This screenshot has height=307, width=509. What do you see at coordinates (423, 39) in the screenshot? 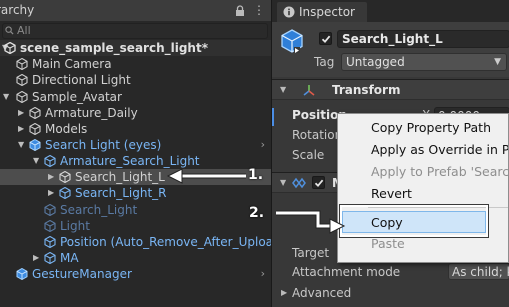
I see `object-name-field: Search_Light_L` at bounding box center [423, 39].